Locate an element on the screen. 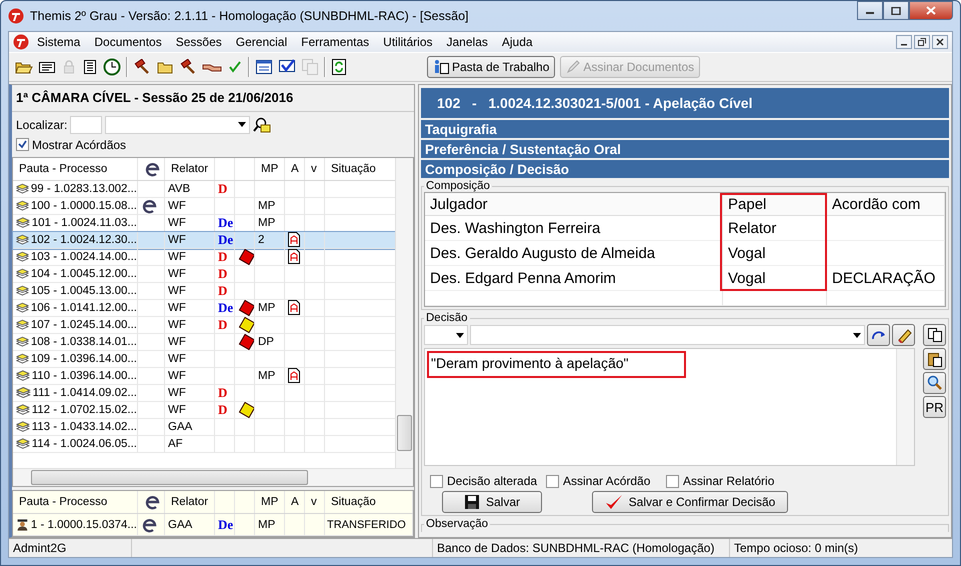 This screenshot has height=566, width=961. check-icon is located at coordinates (235, 67).